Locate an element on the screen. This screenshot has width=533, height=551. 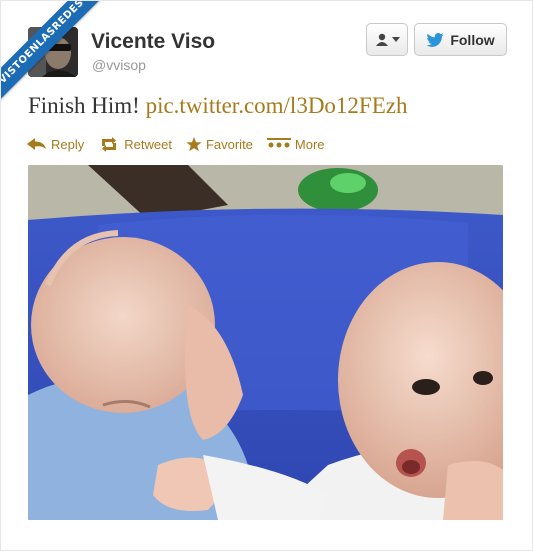
favorite-action: Favorite is located at coordinates (219, 144).